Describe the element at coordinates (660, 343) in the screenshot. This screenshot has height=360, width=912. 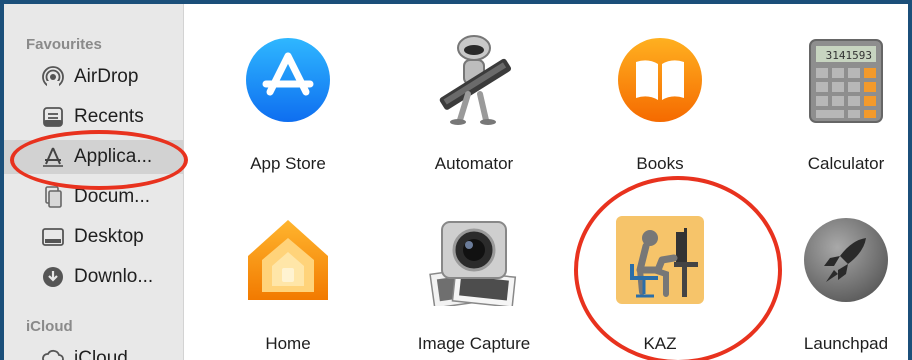
I see `app-label: KAZ` at that location.